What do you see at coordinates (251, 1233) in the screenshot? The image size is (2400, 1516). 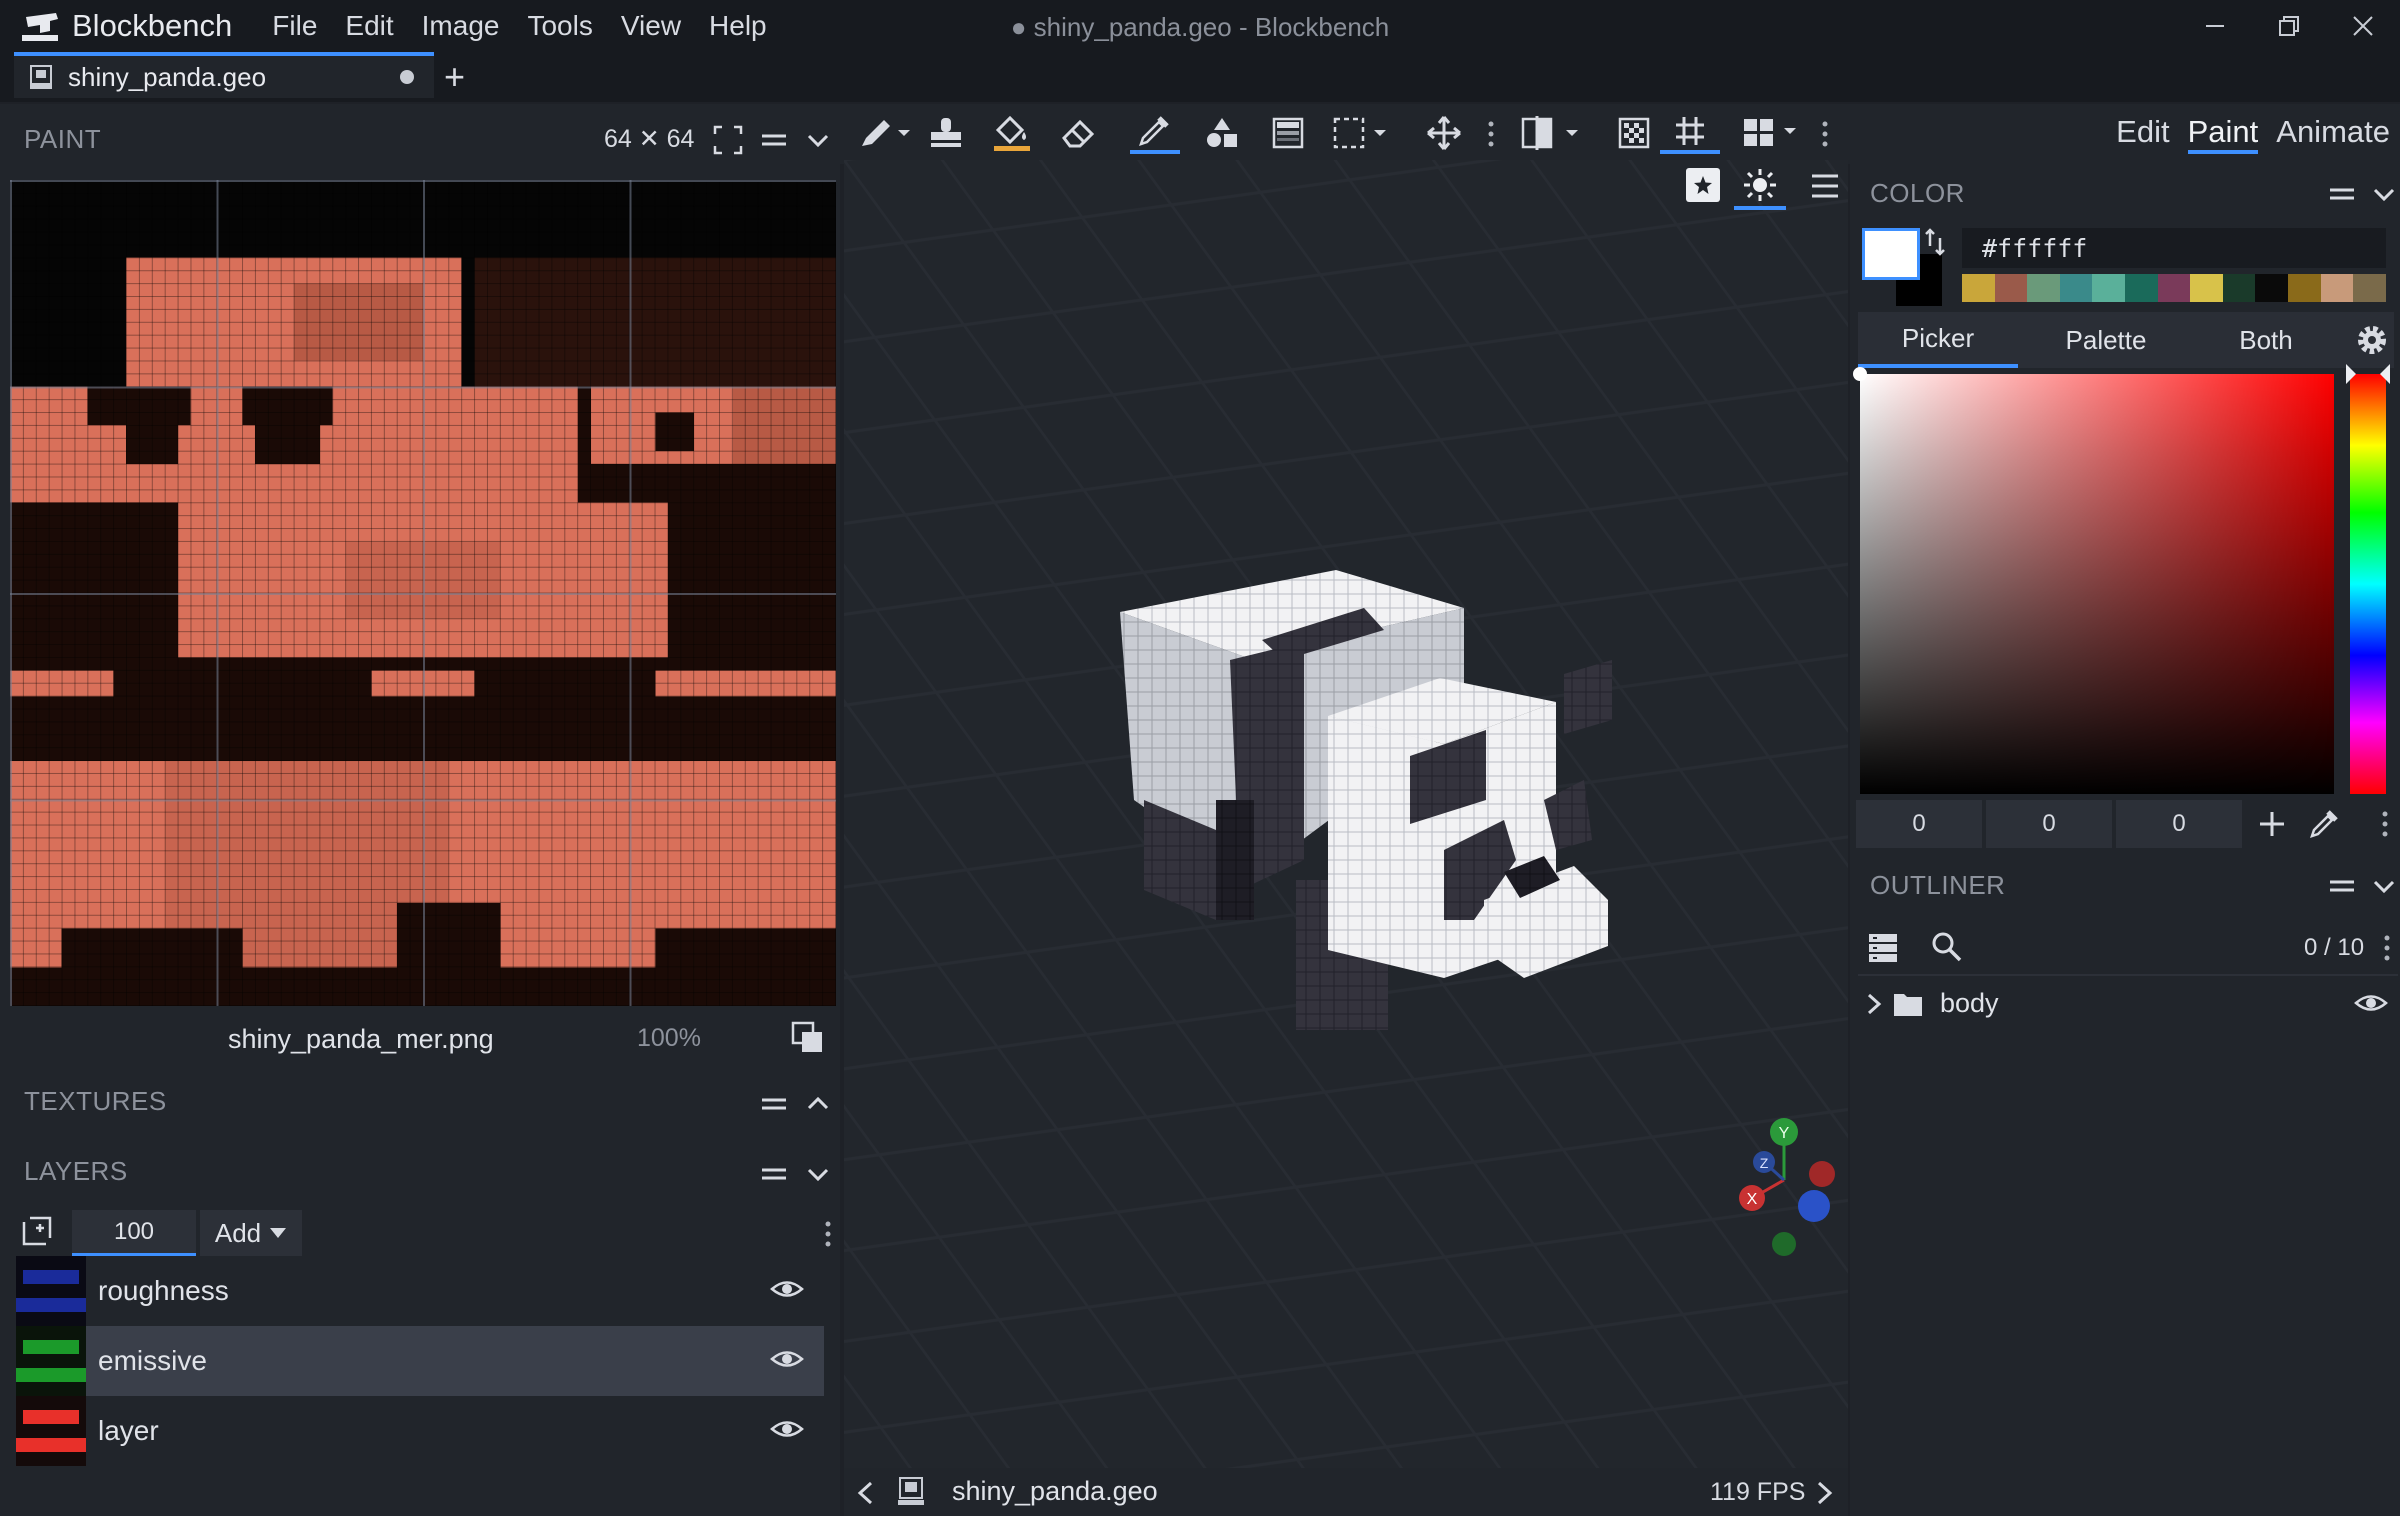 I see `add-layer-dropdown: Add` at bounding box center [251, 1233].